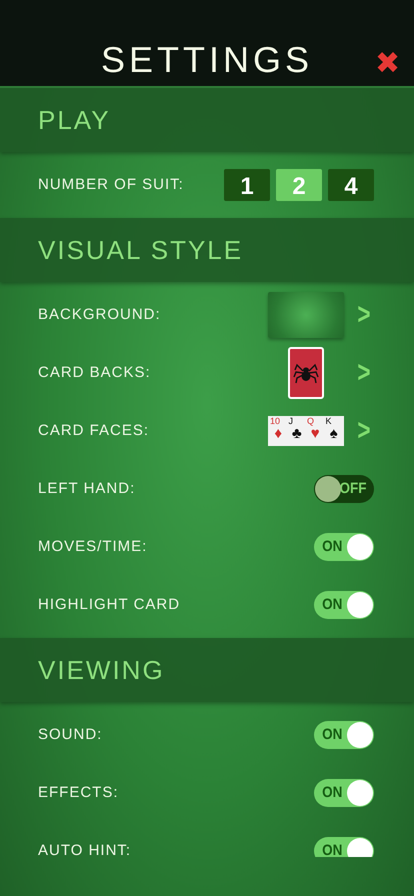  I want to click on setting-label: BACKGROUND:, so click(99, 314).